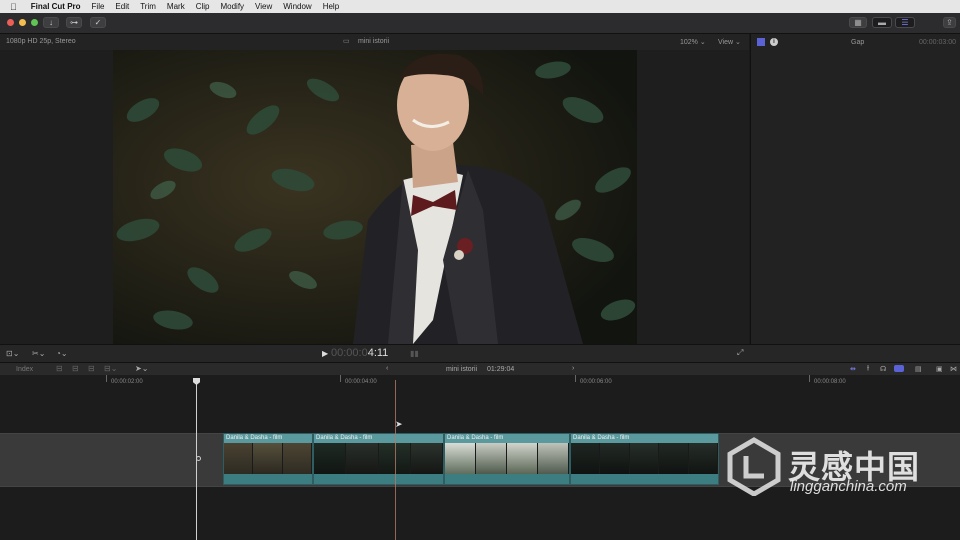 Image resolution: width=960 pixels, height=540 pixels. What do you see at coordinates (378, 353) in the screenshot?
I see `timecode-bright: 4:11` at bounding box center [378, 353].